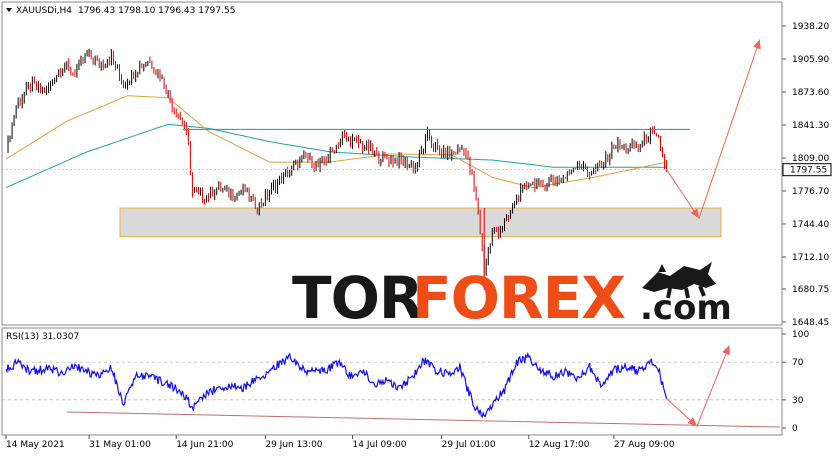 The width and height of the screenshot is (834, 456). Describe the element at coordinates (810, 27) in the screenshot. I see `price-tick-label: 1938.20` at that location.